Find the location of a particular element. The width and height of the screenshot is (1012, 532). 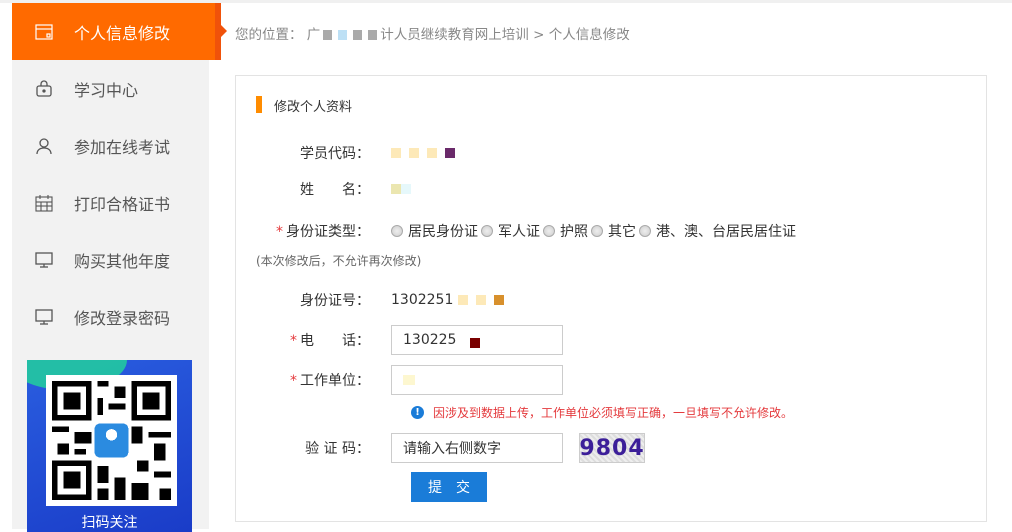

submit-button: 提交 is located at coordinates (449, 487).